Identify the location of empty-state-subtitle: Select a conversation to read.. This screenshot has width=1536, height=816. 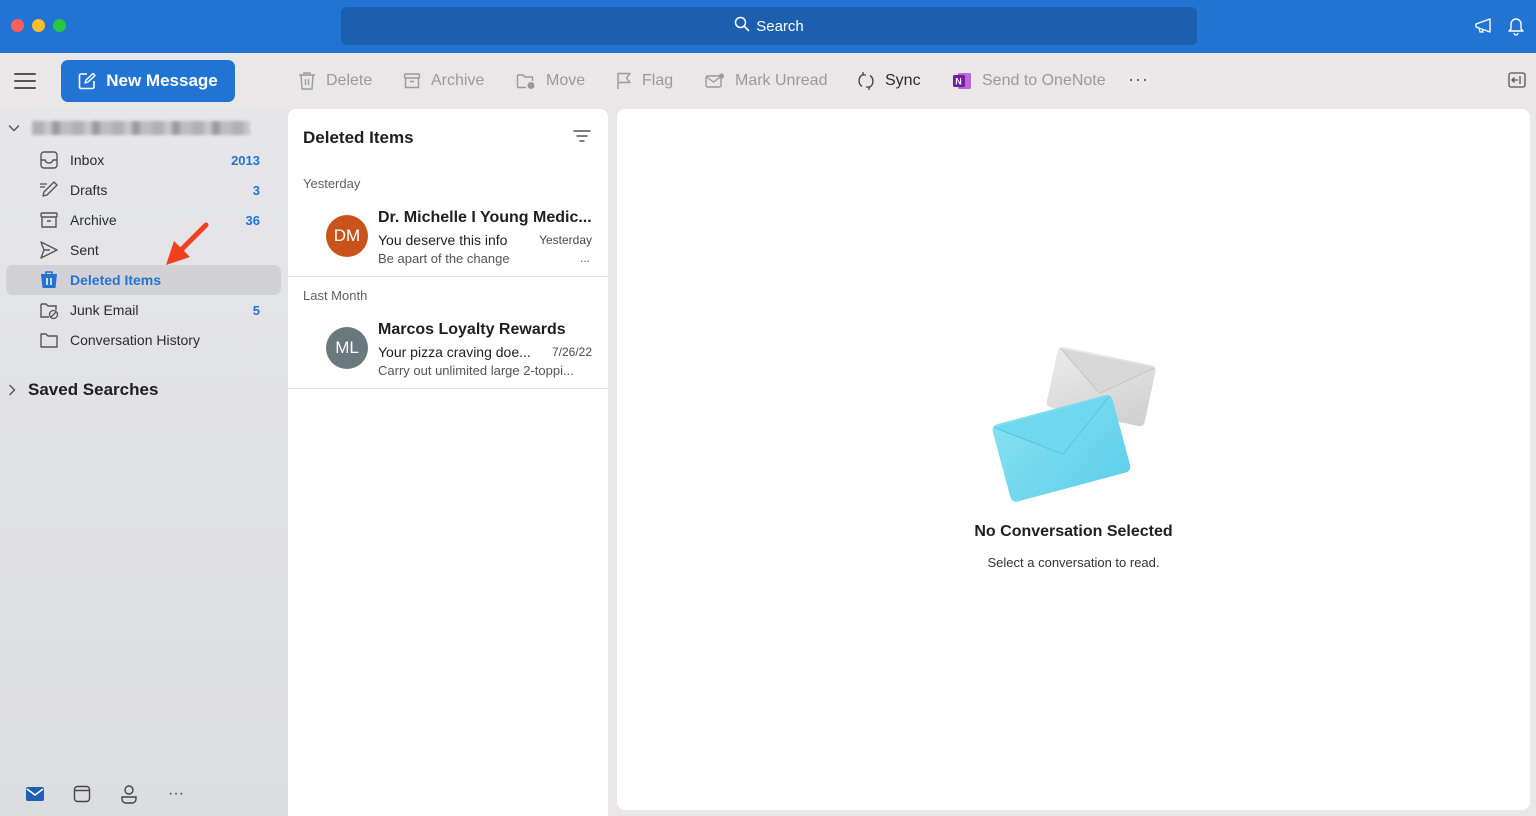
(1073, 562).